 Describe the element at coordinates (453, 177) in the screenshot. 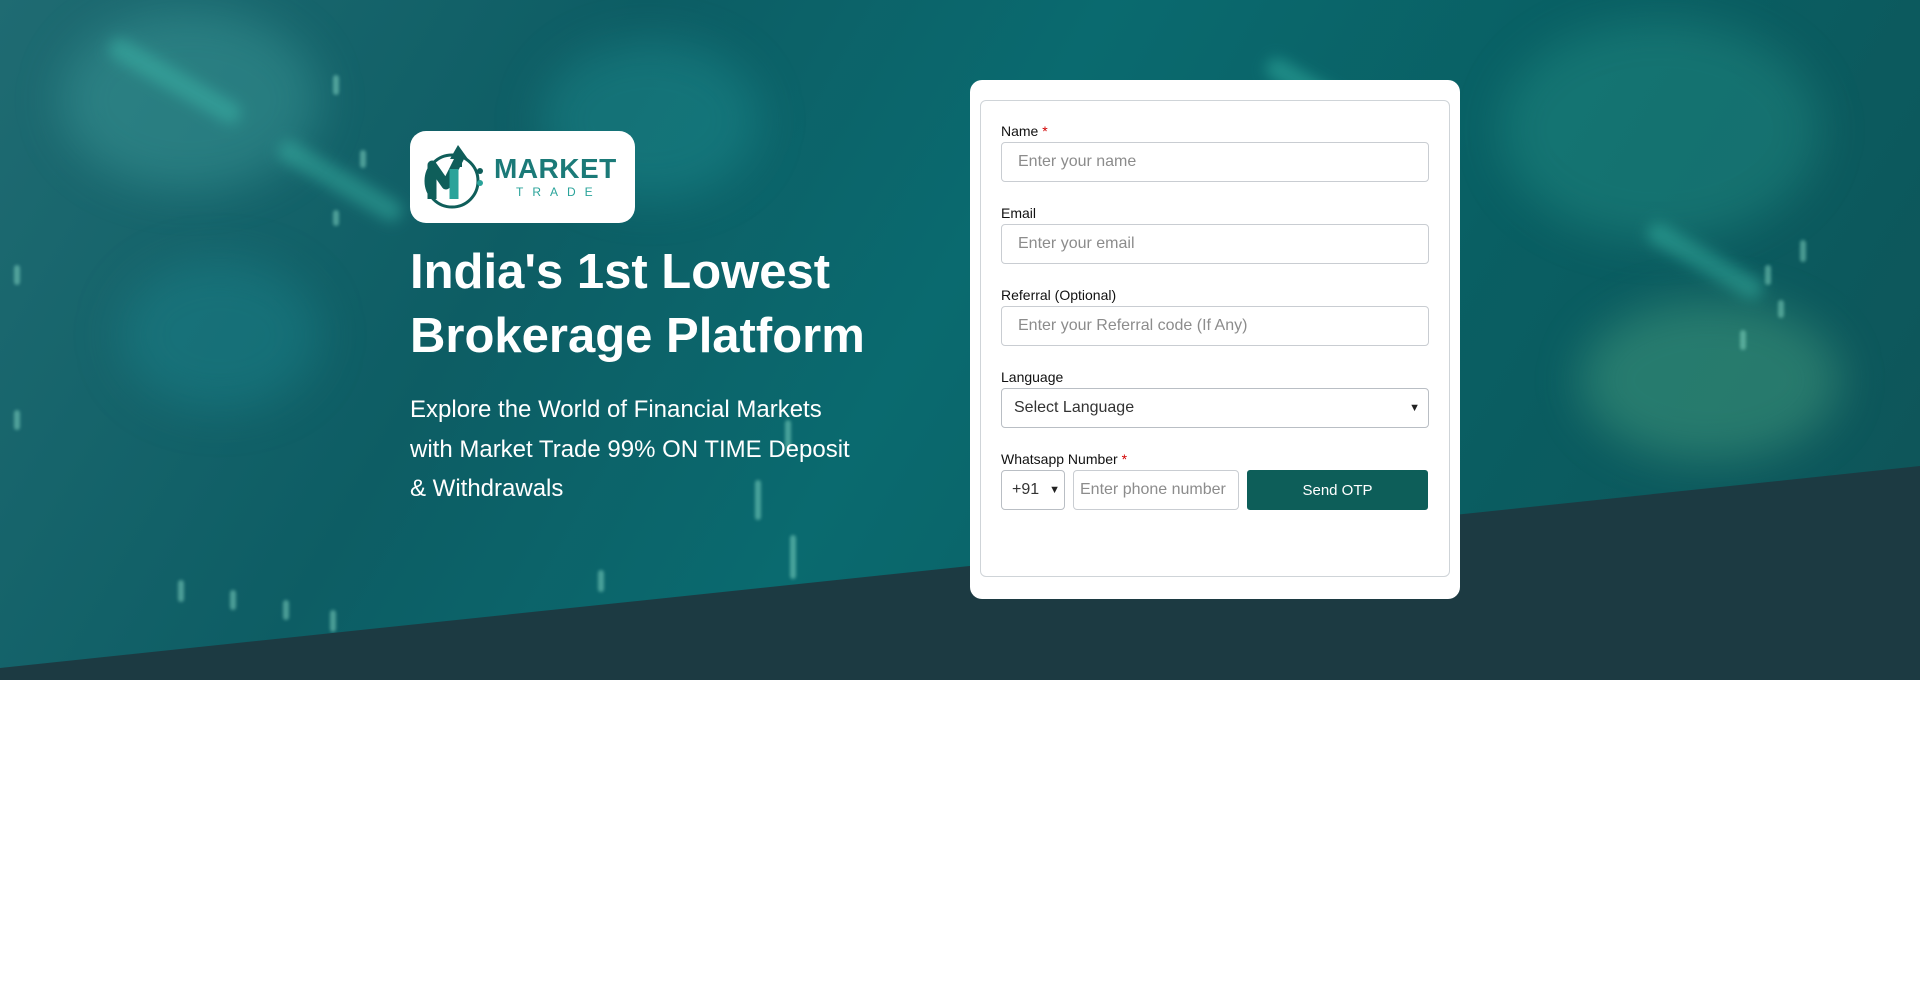

I see `market-trade-logo-icon` at that location.